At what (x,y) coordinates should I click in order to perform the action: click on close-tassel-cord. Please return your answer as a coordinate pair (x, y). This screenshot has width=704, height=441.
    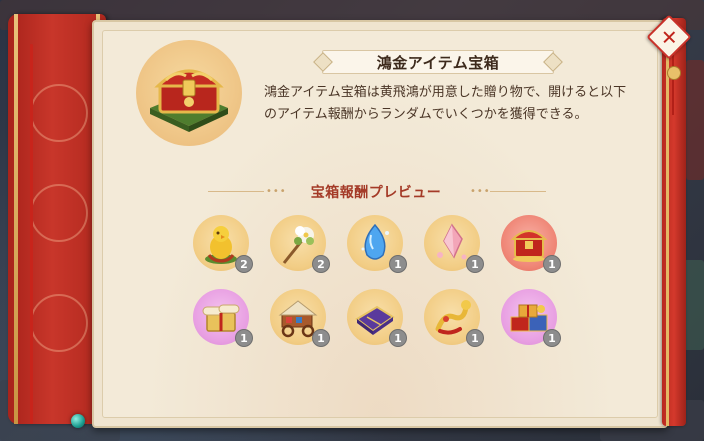
    Looking at the image, I should click on (673, 85).